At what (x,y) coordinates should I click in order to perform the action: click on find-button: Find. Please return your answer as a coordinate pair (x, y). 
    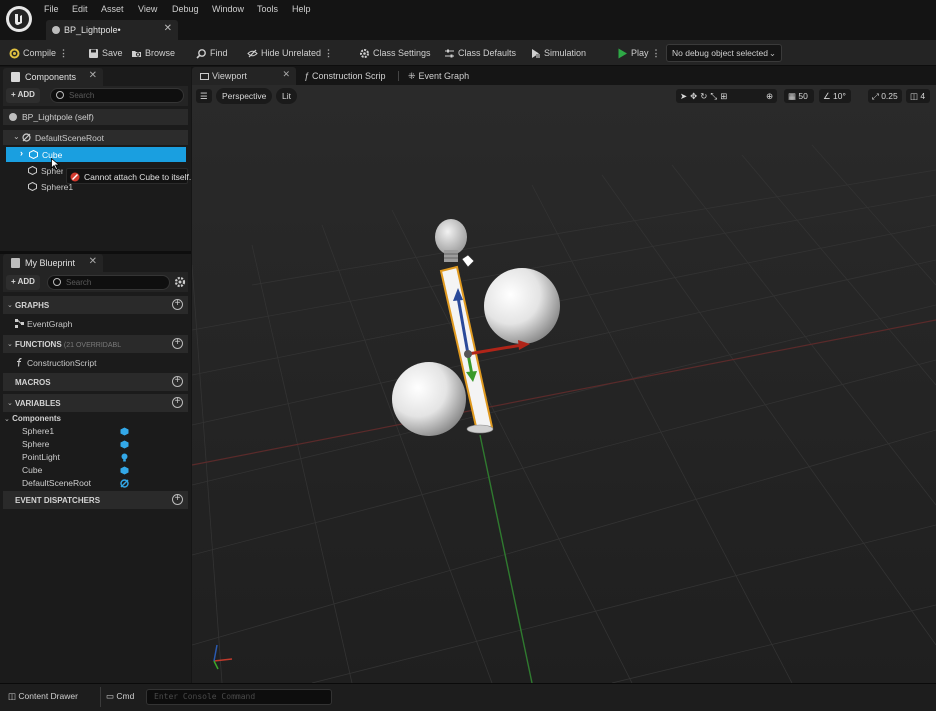
    Looking at the image, I should click on (212, 53).